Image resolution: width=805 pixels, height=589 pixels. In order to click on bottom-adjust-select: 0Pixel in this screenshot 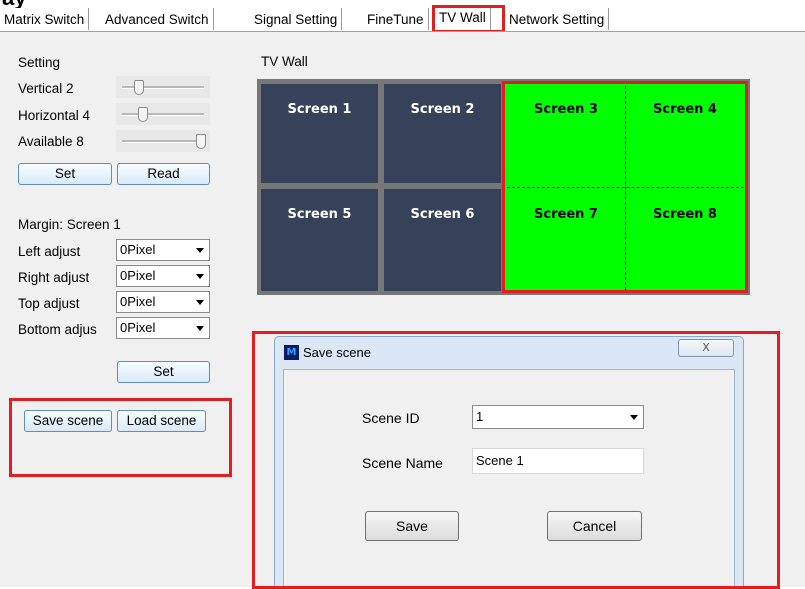, I will do `click(163, 328)`.